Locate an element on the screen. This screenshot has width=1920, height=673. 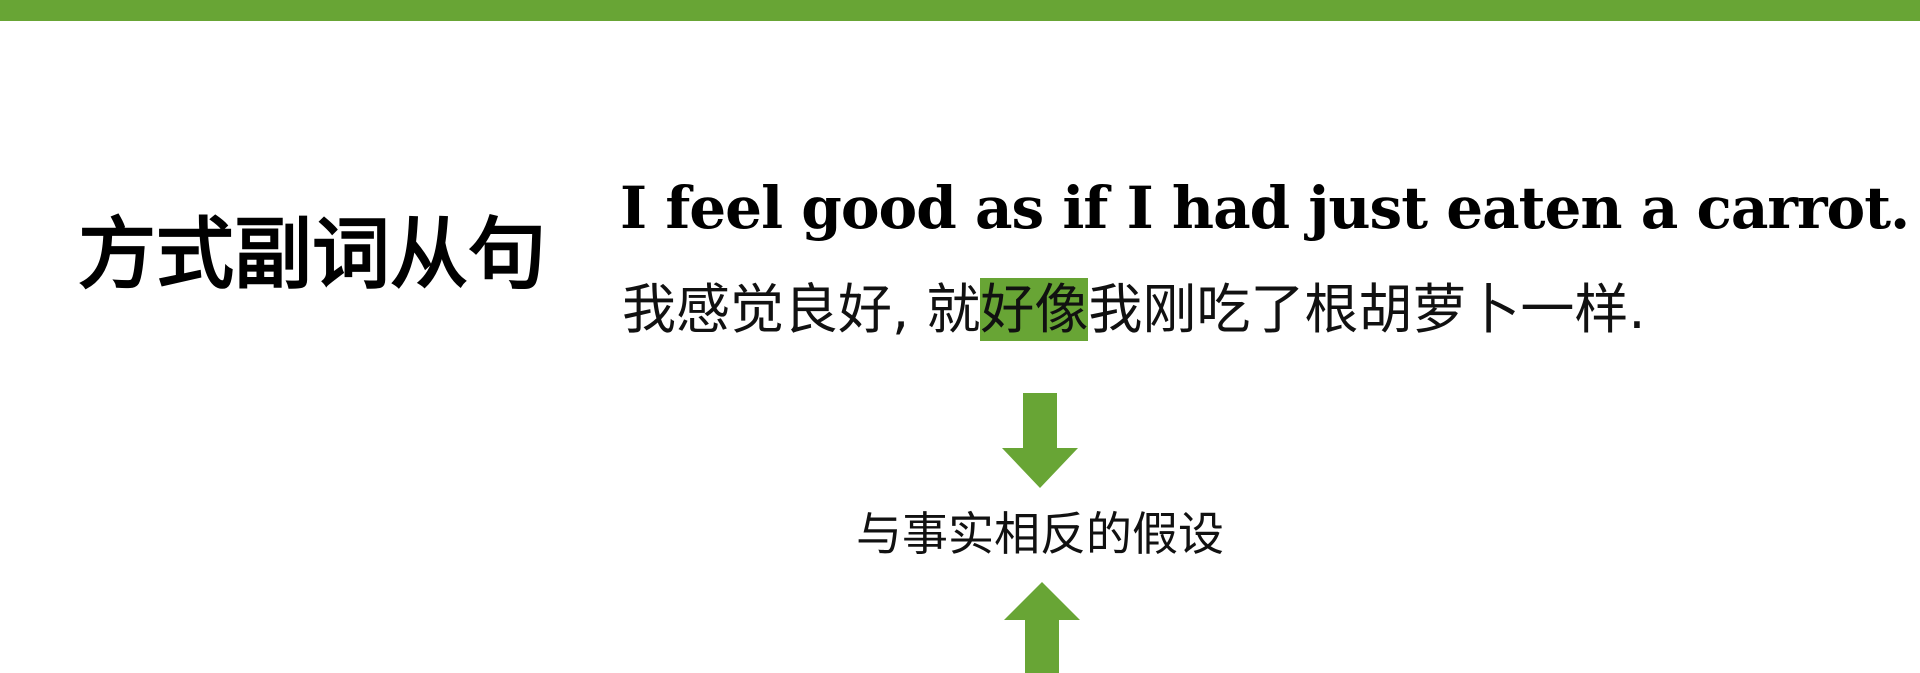
chinese-translation: 我感觉良好, 就好像我刚吃了根胡萝卜一样. is located at coordinates (1134, 310).